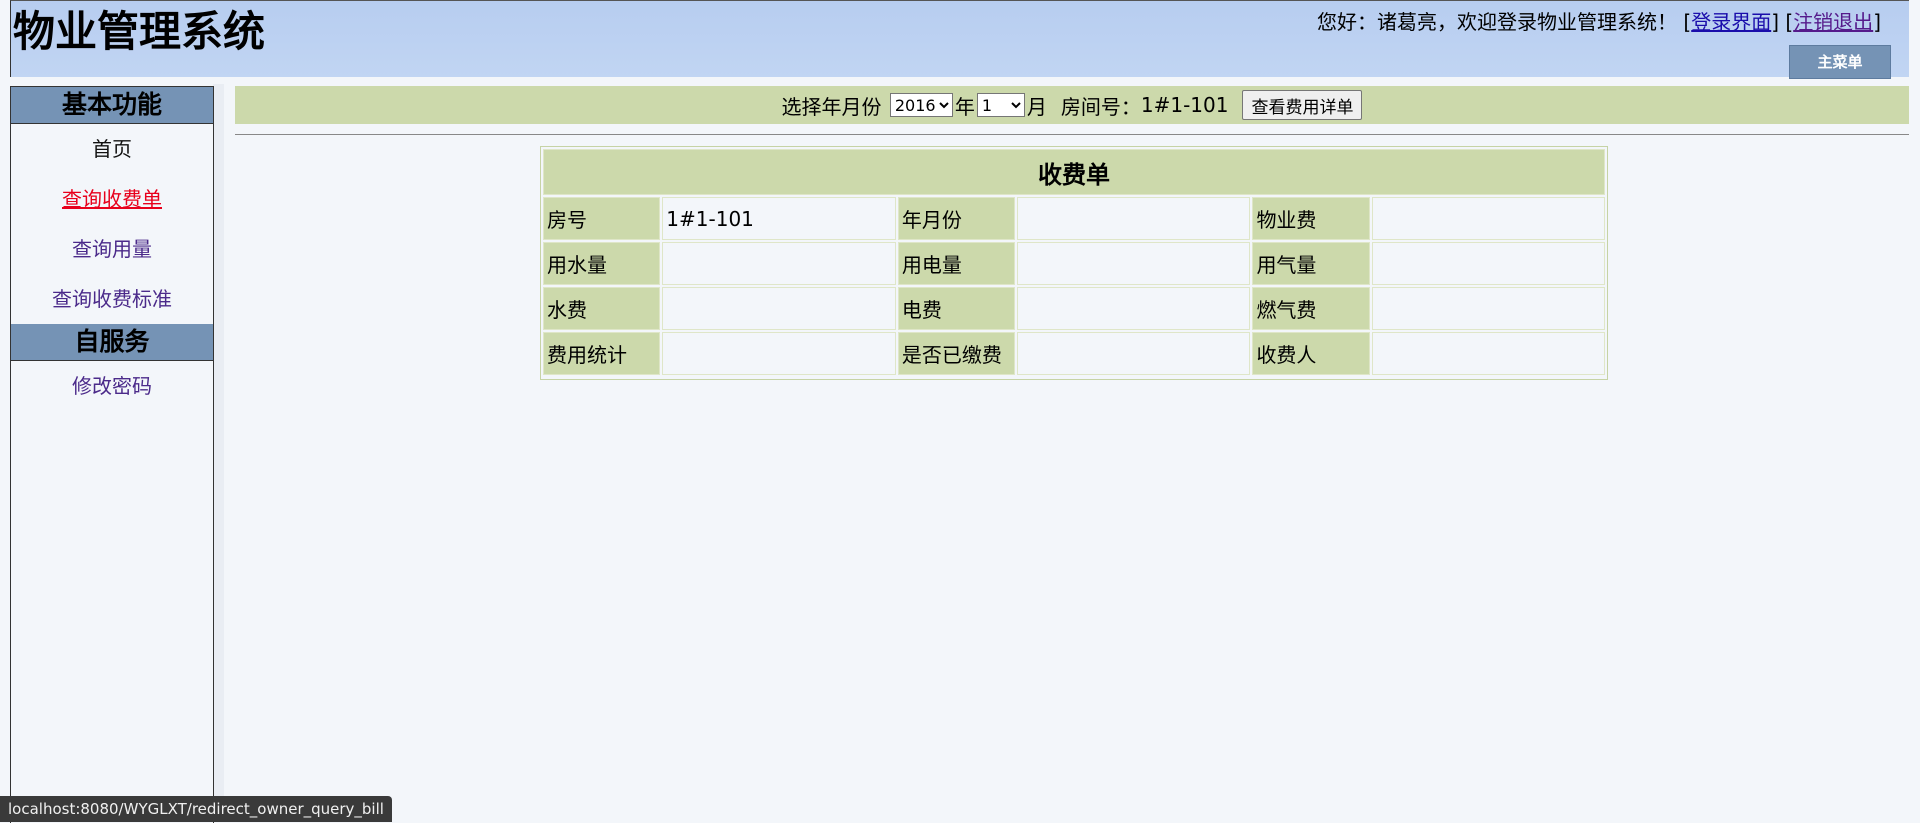 The width and height of the screenshot is (1920, 823). What do you see at coordinates (1731, 22) in the screenshot?
I see `login-link: 登录界面` at bounding box center [1731, 22].